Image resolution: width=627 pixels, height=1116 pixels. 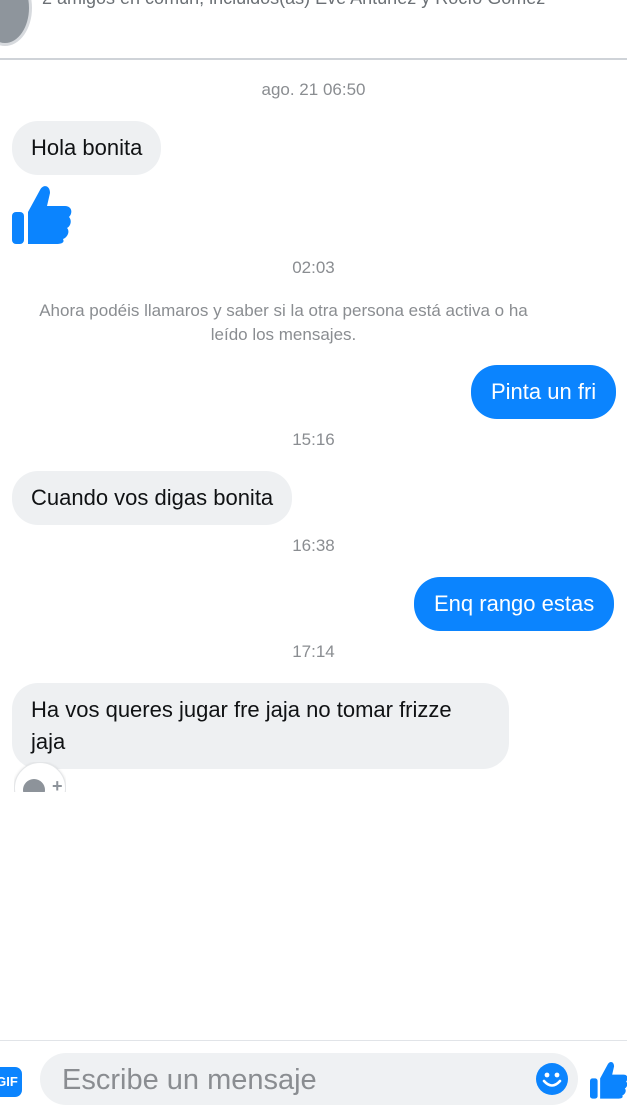 I want to click on timestamp: 17:14, so click(x=313, y=651).